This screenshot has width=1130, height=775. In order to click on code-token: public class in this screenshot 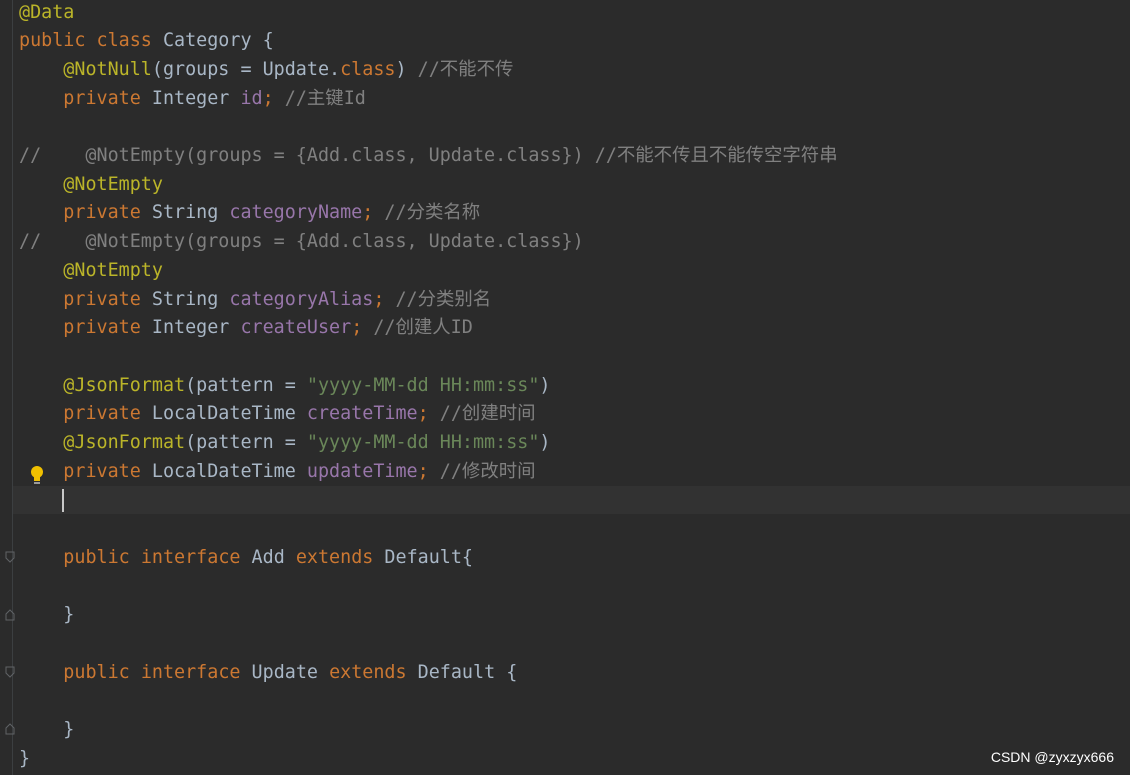, I will do `click(91, 41)`.